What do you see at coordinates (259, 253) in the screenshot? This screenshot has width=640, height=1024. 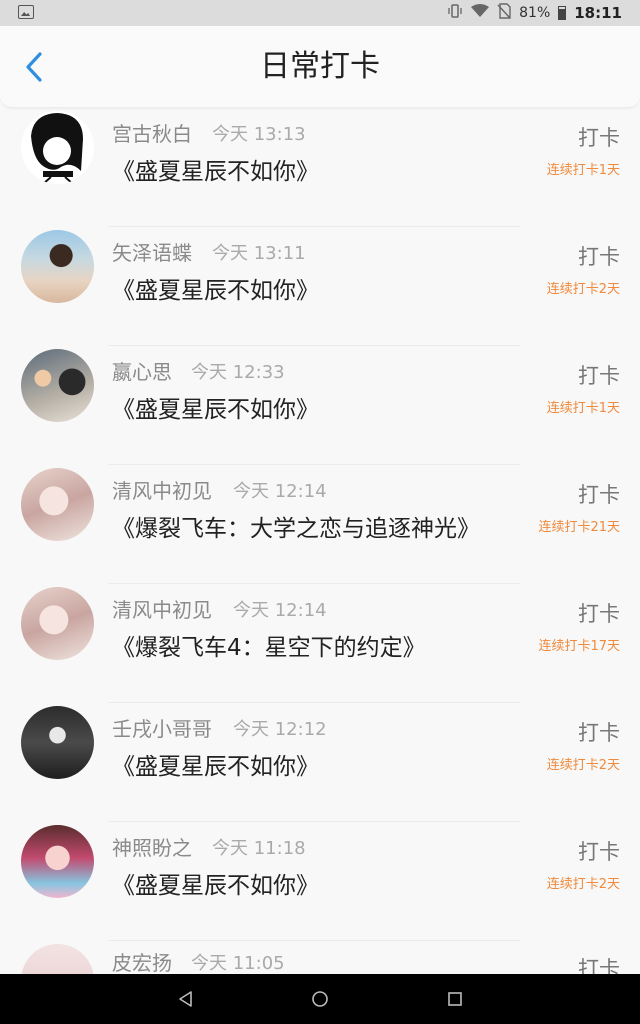 I see `post-time: 今天 13:11` at bounding box center [259, 253].